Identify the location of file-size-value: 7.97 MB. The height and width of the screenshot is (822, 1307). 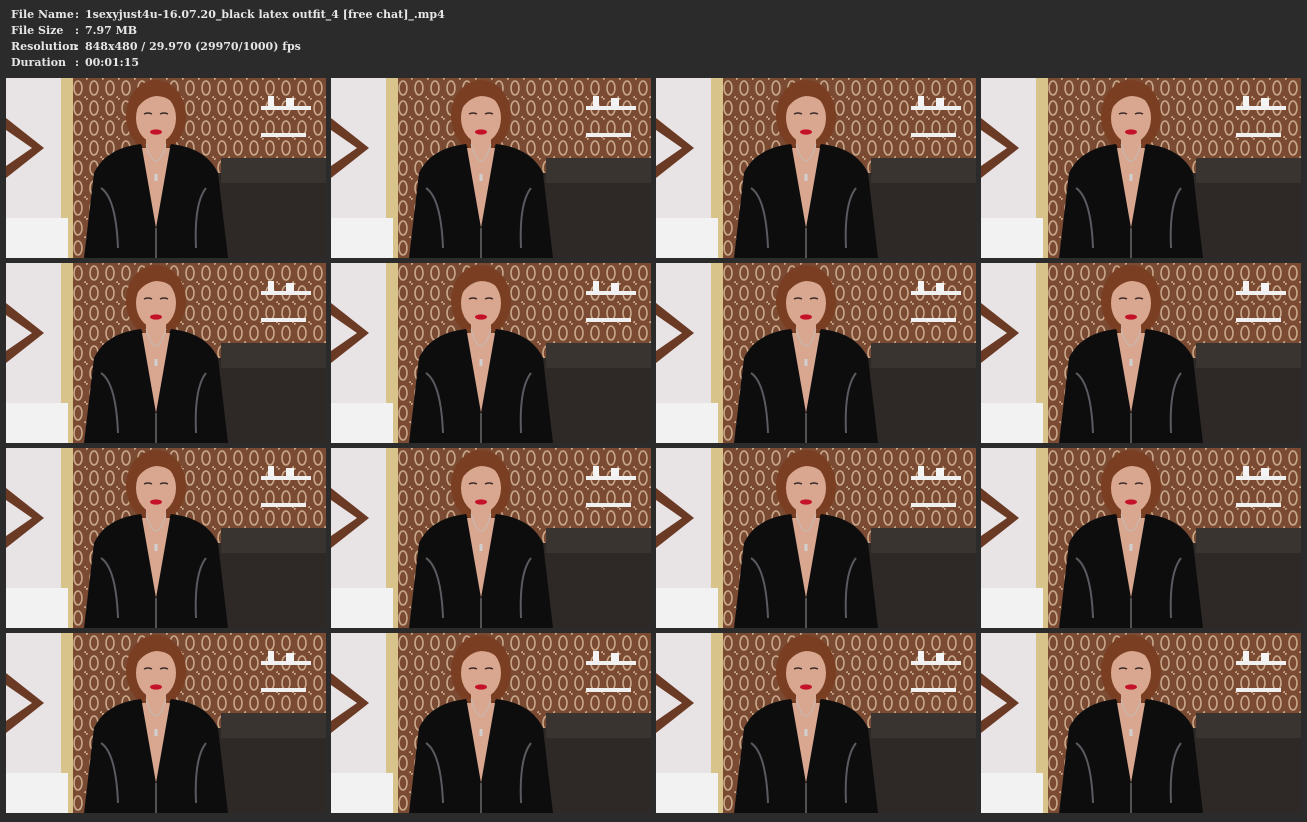
(111, 30).